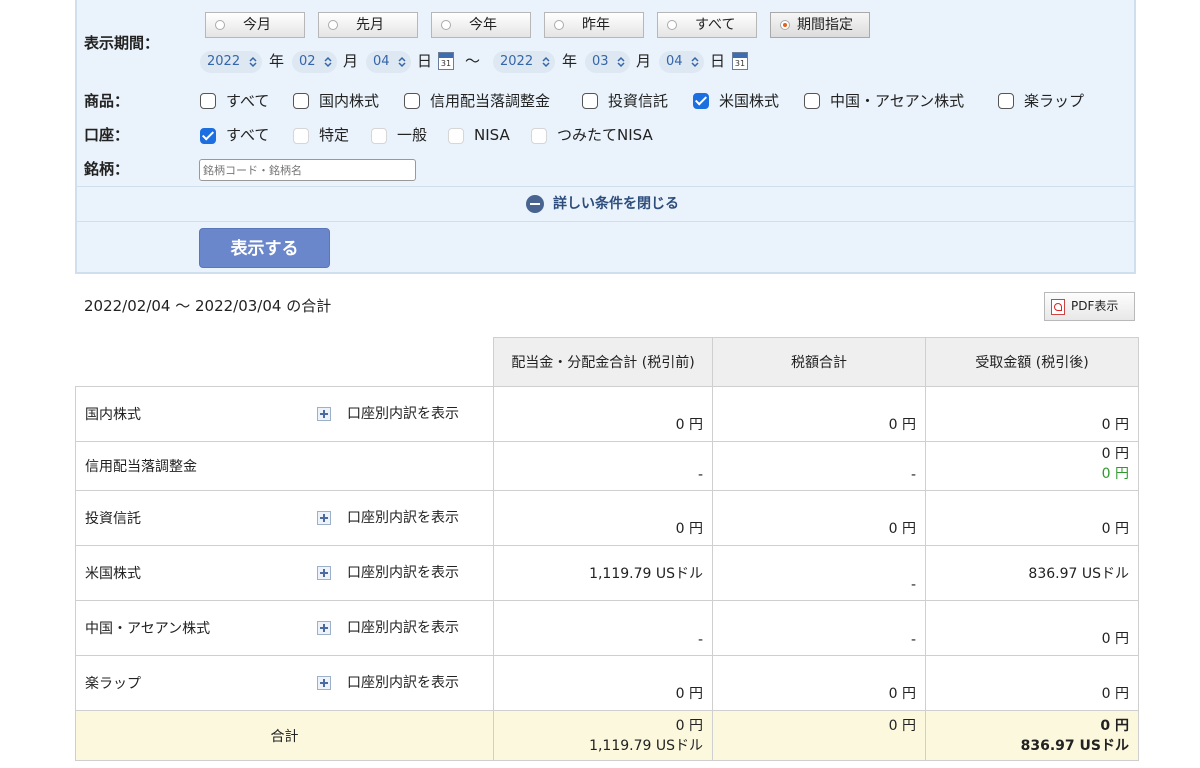 This screenshot has height=768, width=1200. I want to click on product-margin-adjust-checkbox, so click(412, 101).